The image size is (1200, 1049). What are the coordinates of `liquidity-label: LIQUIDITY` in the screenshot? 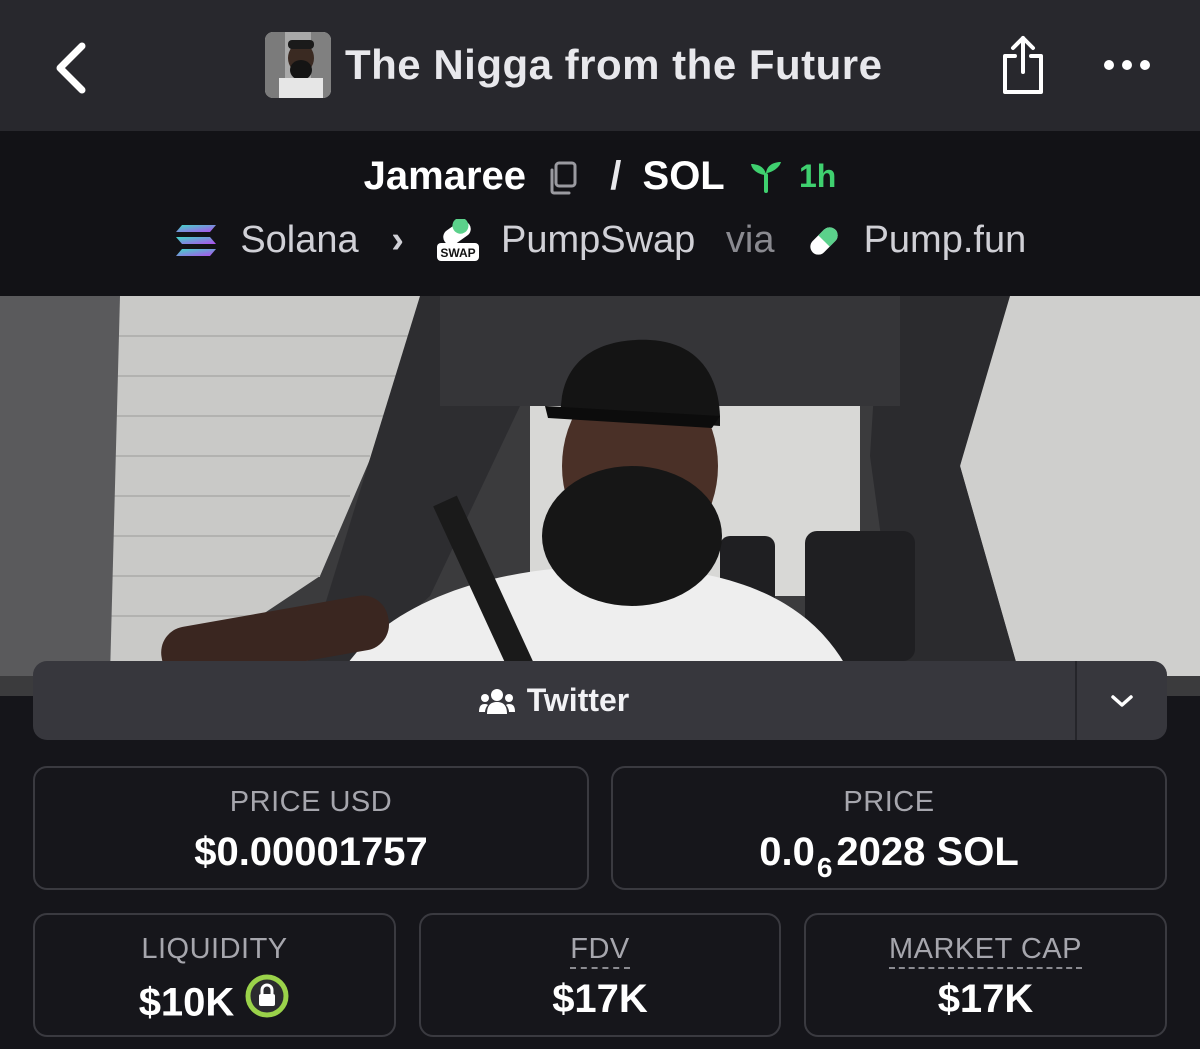 It's located at (214, 949).